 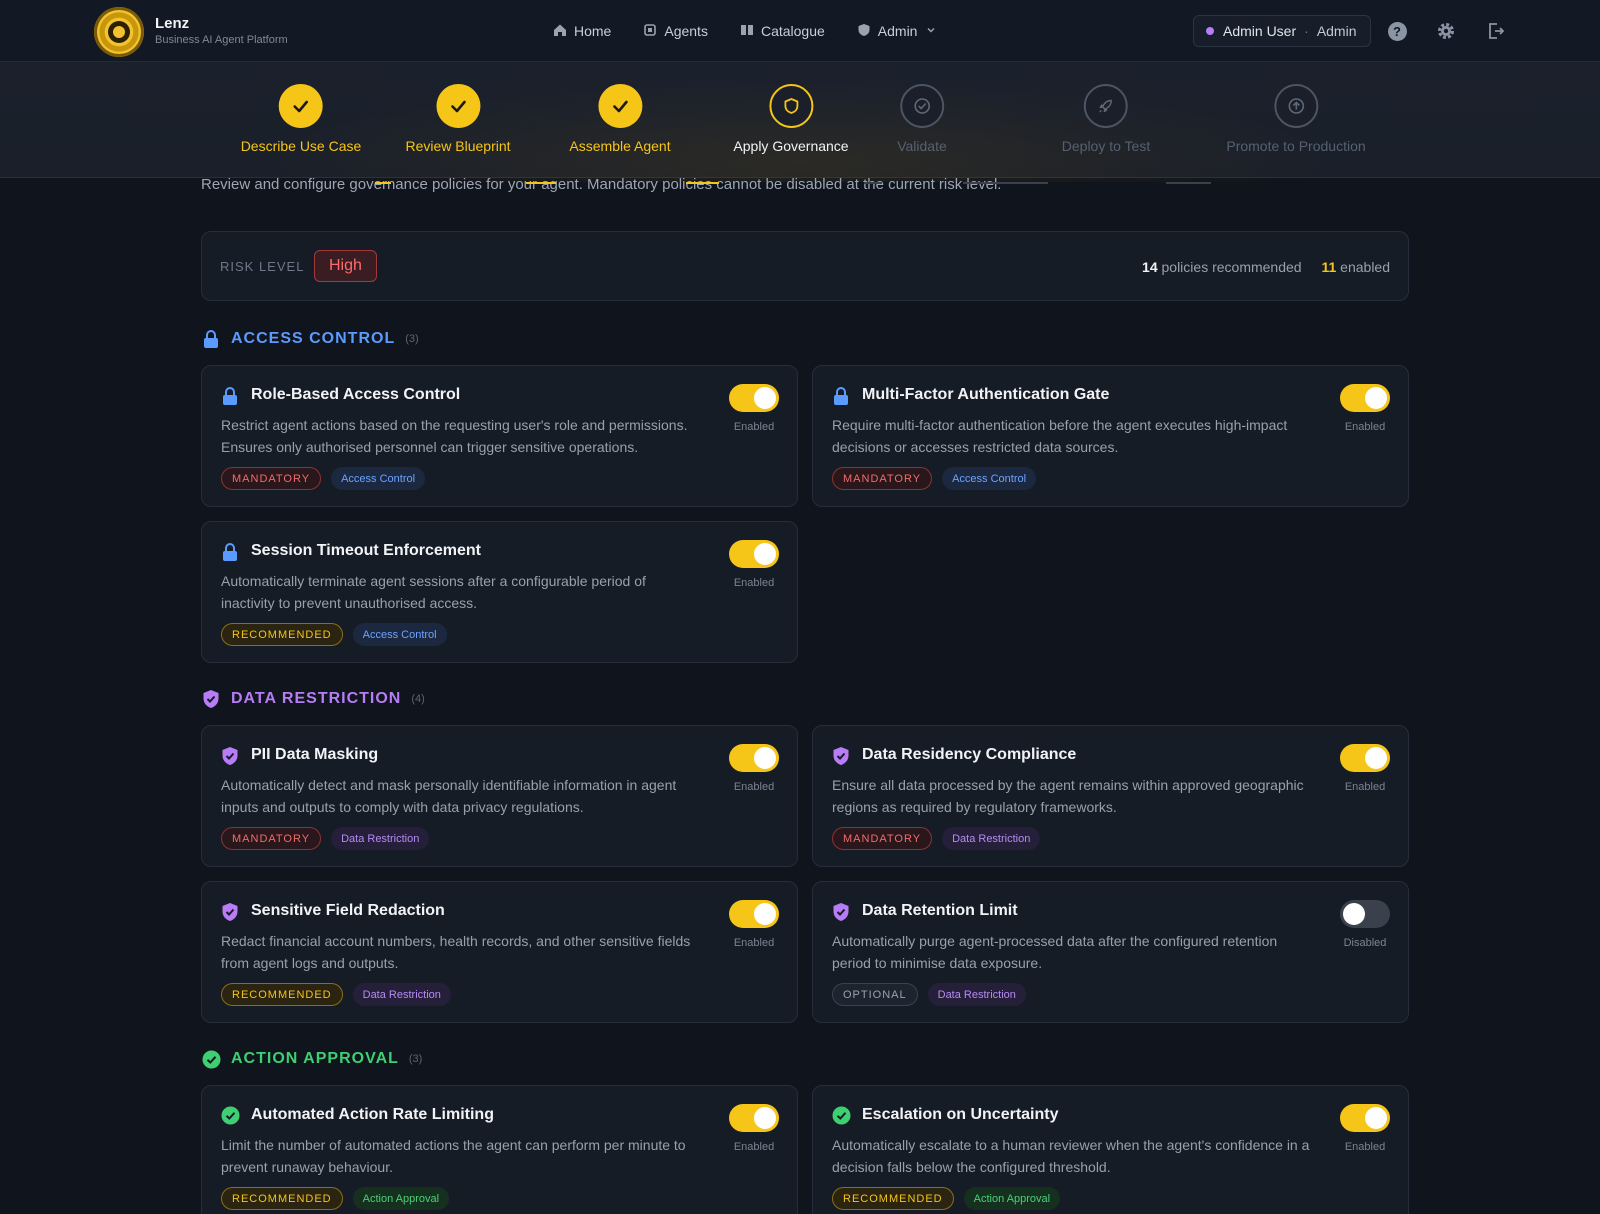 What do you see at coordinates (1336, 31) in the screenshot?
I see `user-role: Admin` at bounding box center [1336, 31].